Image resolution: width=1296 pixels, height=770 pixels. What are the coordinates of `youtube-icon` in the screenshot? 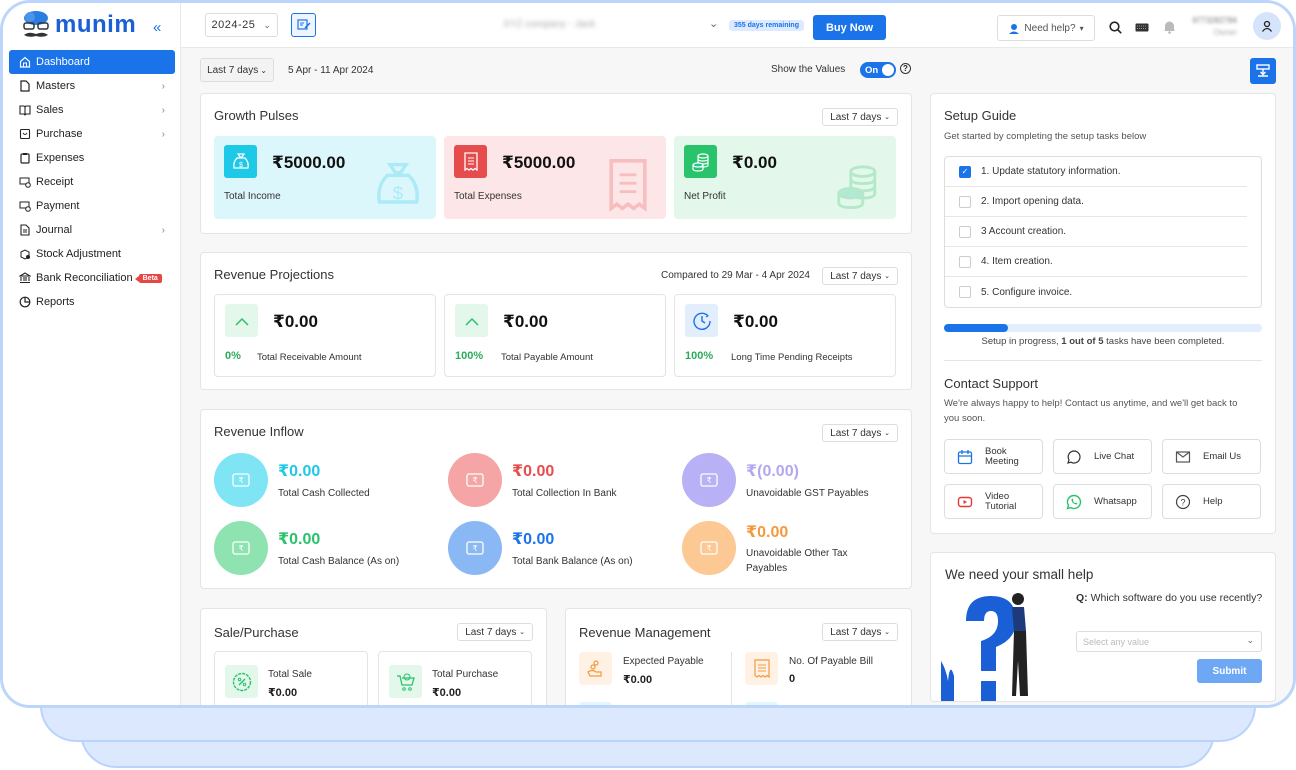 It's located at (965, 502).